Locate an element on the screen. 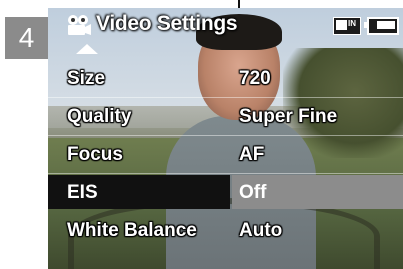 This screenshot has height=269, width=403. menu-item-size: Size 720 is located at coordinates (225, 79).